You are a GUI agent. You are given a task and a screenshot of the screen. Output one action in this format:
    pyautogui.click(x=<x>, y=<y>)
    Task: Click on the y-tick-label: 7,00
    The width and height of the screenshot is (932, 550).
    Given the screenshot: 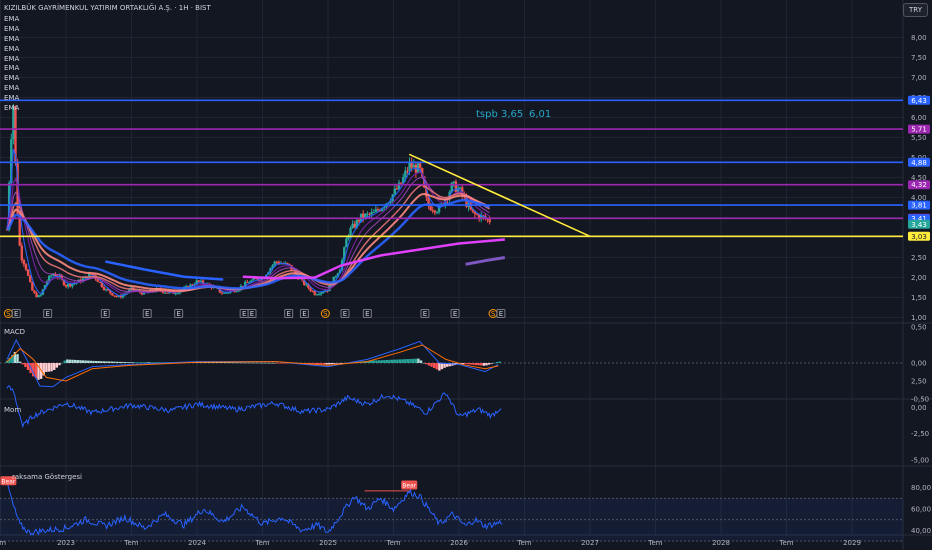 What is the action you would take?
    pyautogui.click(x=919, y=78)
    